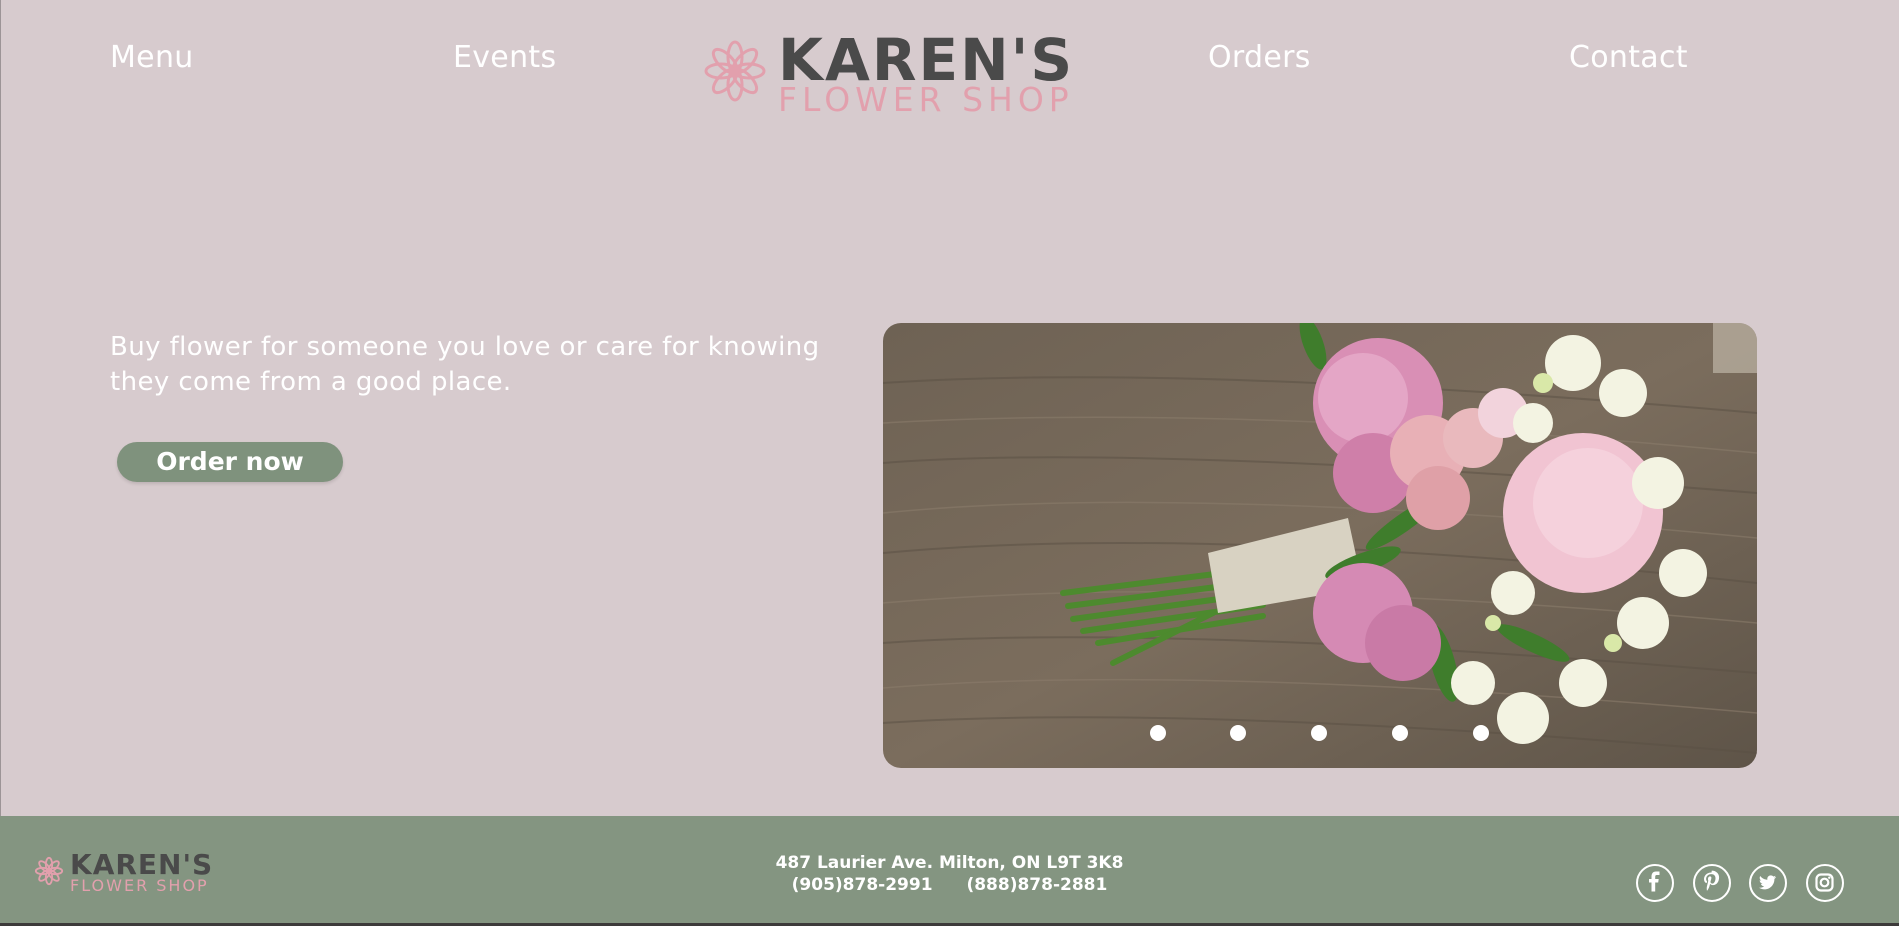 The image size is (1899, 926). Describe the element at coordinates (1259, 57) in the screenshot. I see `nav-orders-link: Orders` at that location.